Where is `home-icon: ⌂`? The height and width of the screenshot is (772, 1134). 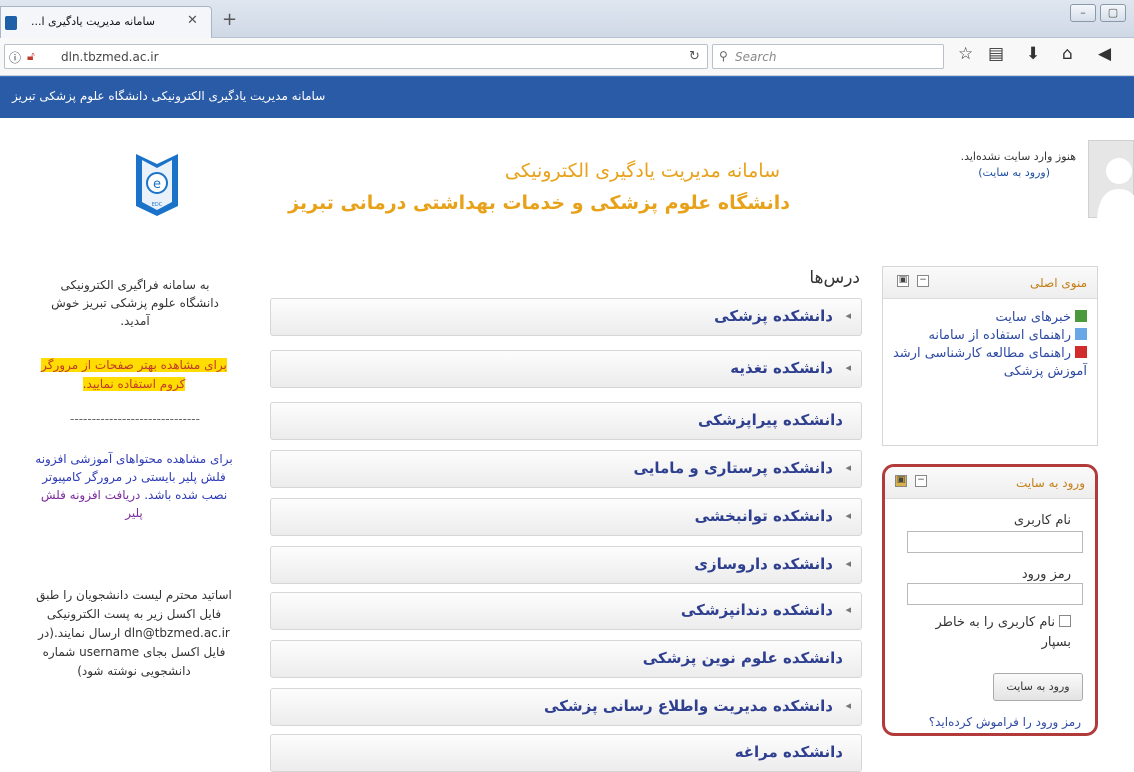
home-icon: ⌂ is located at coordinates (1067, 54).